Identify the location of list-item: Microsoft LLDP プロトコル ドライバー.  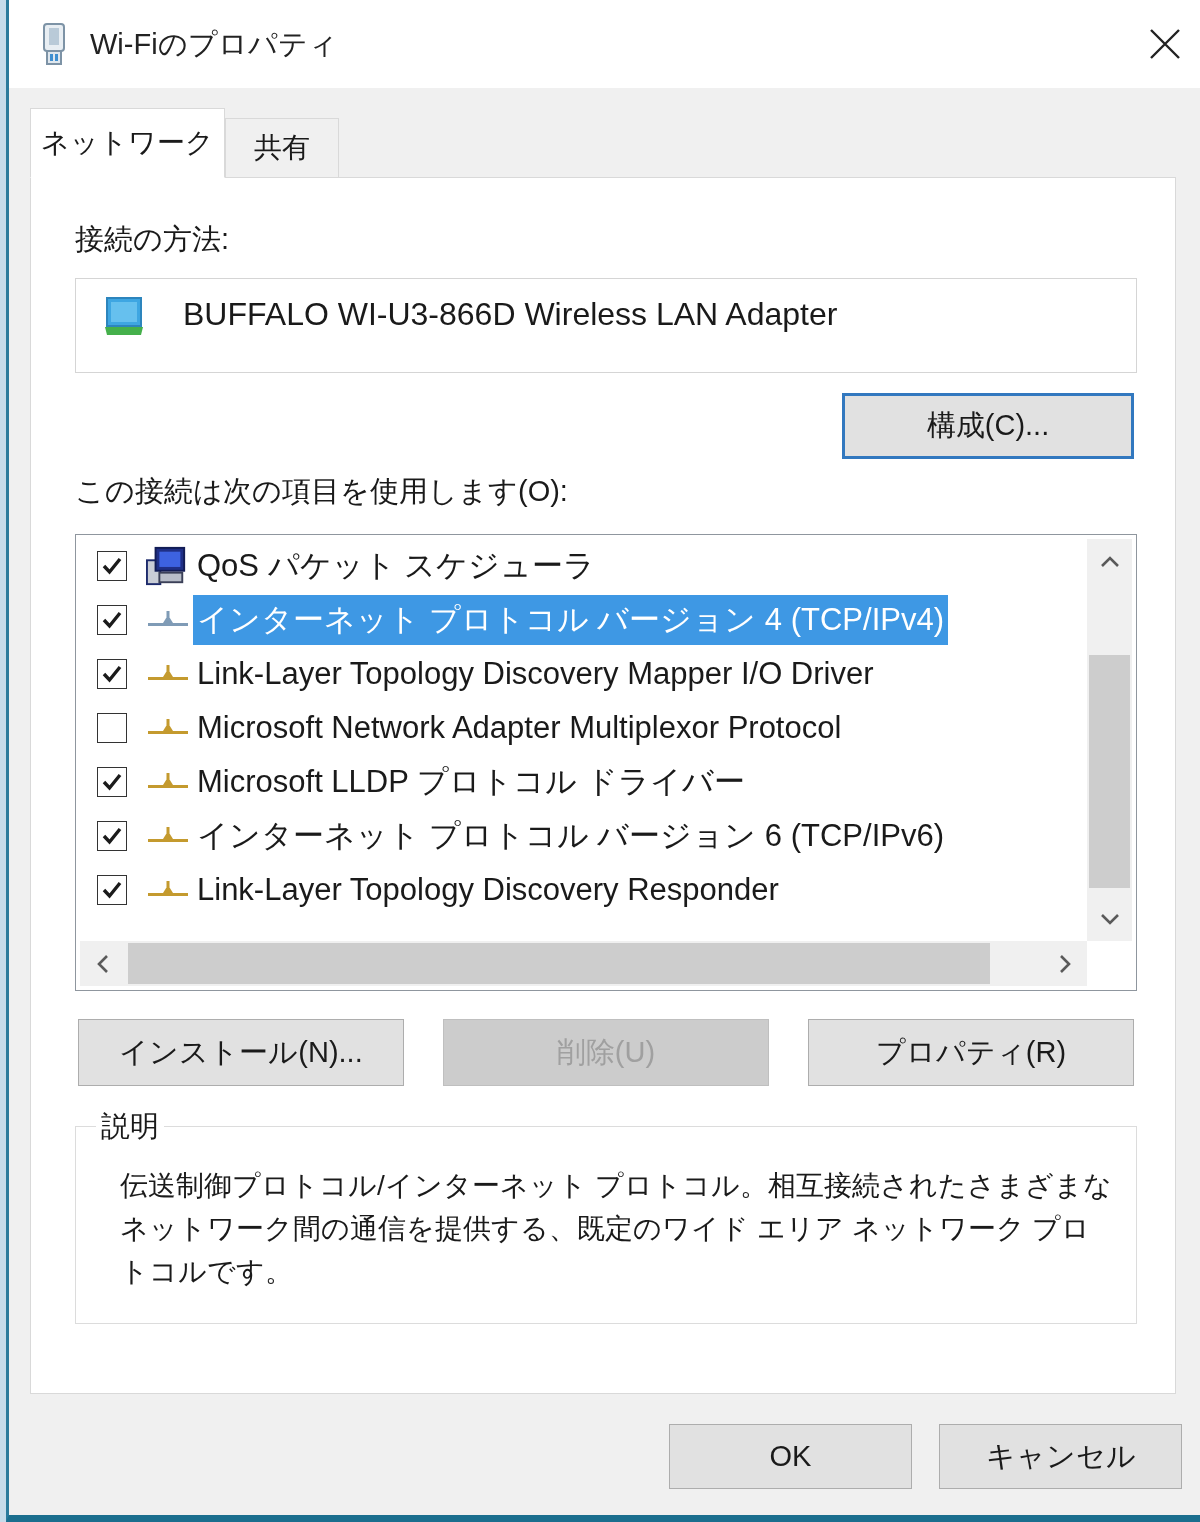
(471, 782).